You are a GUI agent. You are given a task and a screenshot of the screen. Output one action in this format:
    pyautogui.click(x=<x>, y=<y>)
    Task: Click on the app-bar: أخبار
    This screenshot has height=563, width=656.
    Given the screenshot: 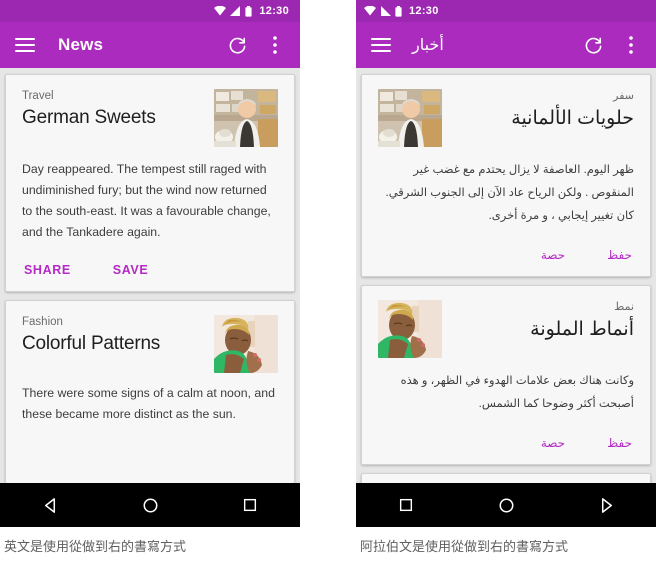 What is the action you would take?
    pyautogui.click(x=506, y=45)
    